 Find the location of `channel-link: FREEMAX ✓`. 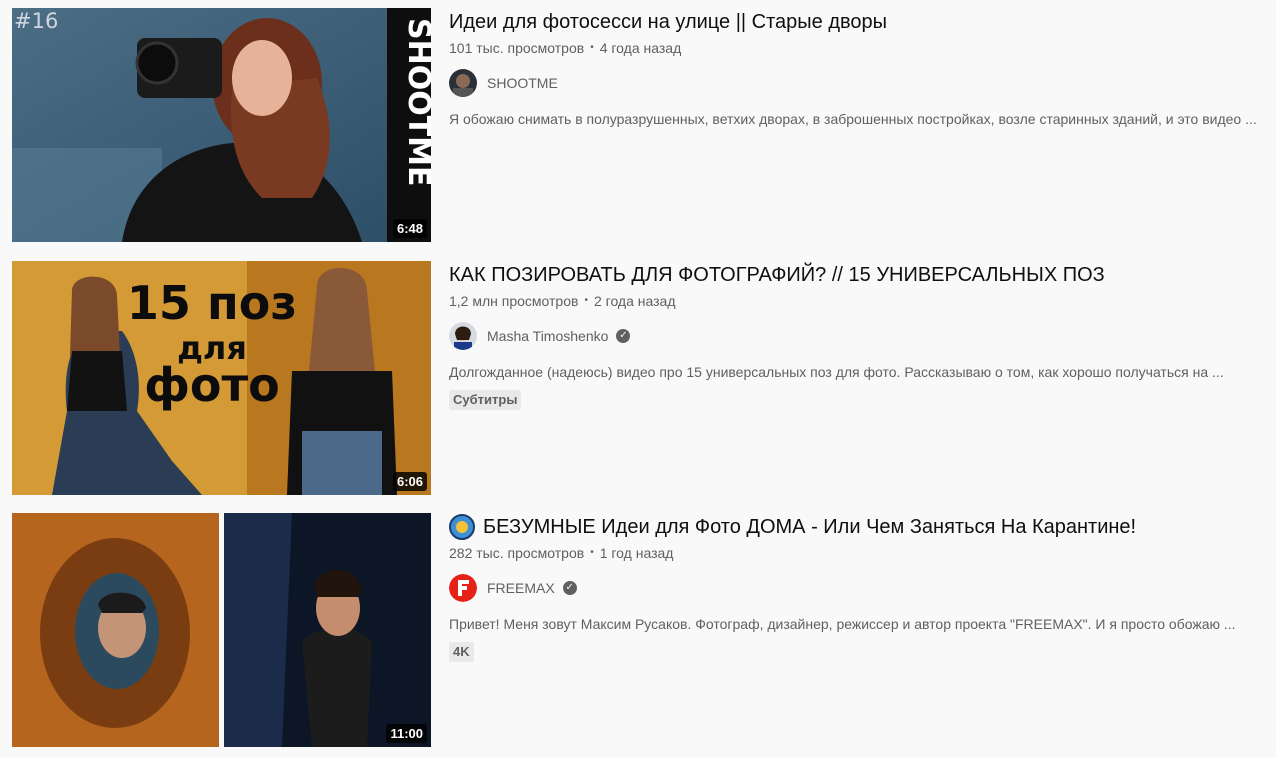

channel-link: FREEMAX ✓ is located at coordinates (862, 588).